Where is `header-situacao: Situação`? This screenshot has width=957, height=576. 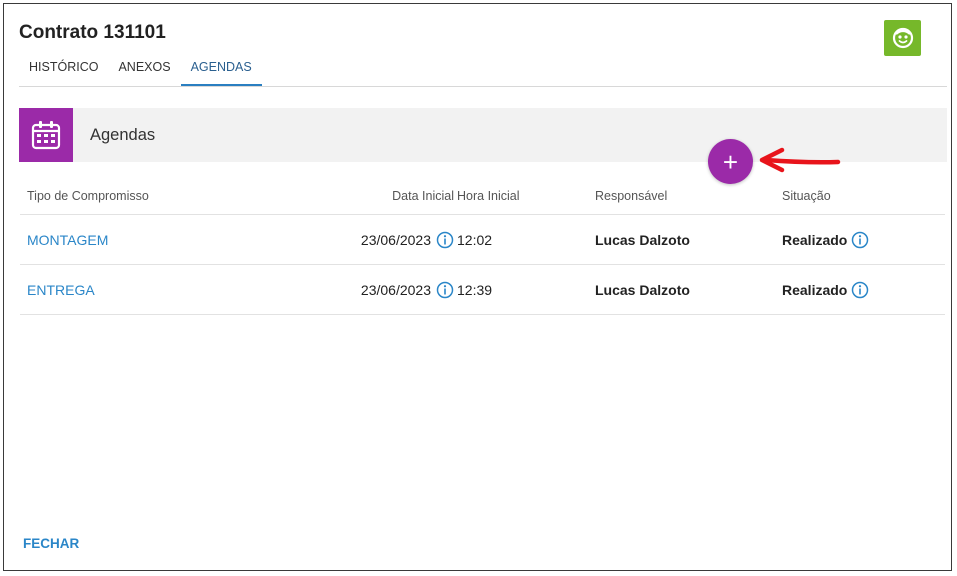 header-situacao: Situação is located at coordinates (806, 196).